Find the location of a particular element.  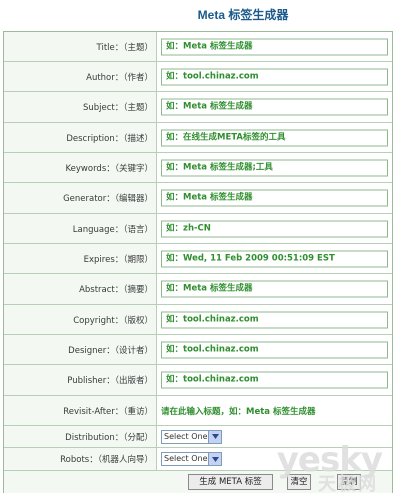

form-row-title: Title：（主题） 如：Meta 标签生成器 is located at coordinates (198, 47).